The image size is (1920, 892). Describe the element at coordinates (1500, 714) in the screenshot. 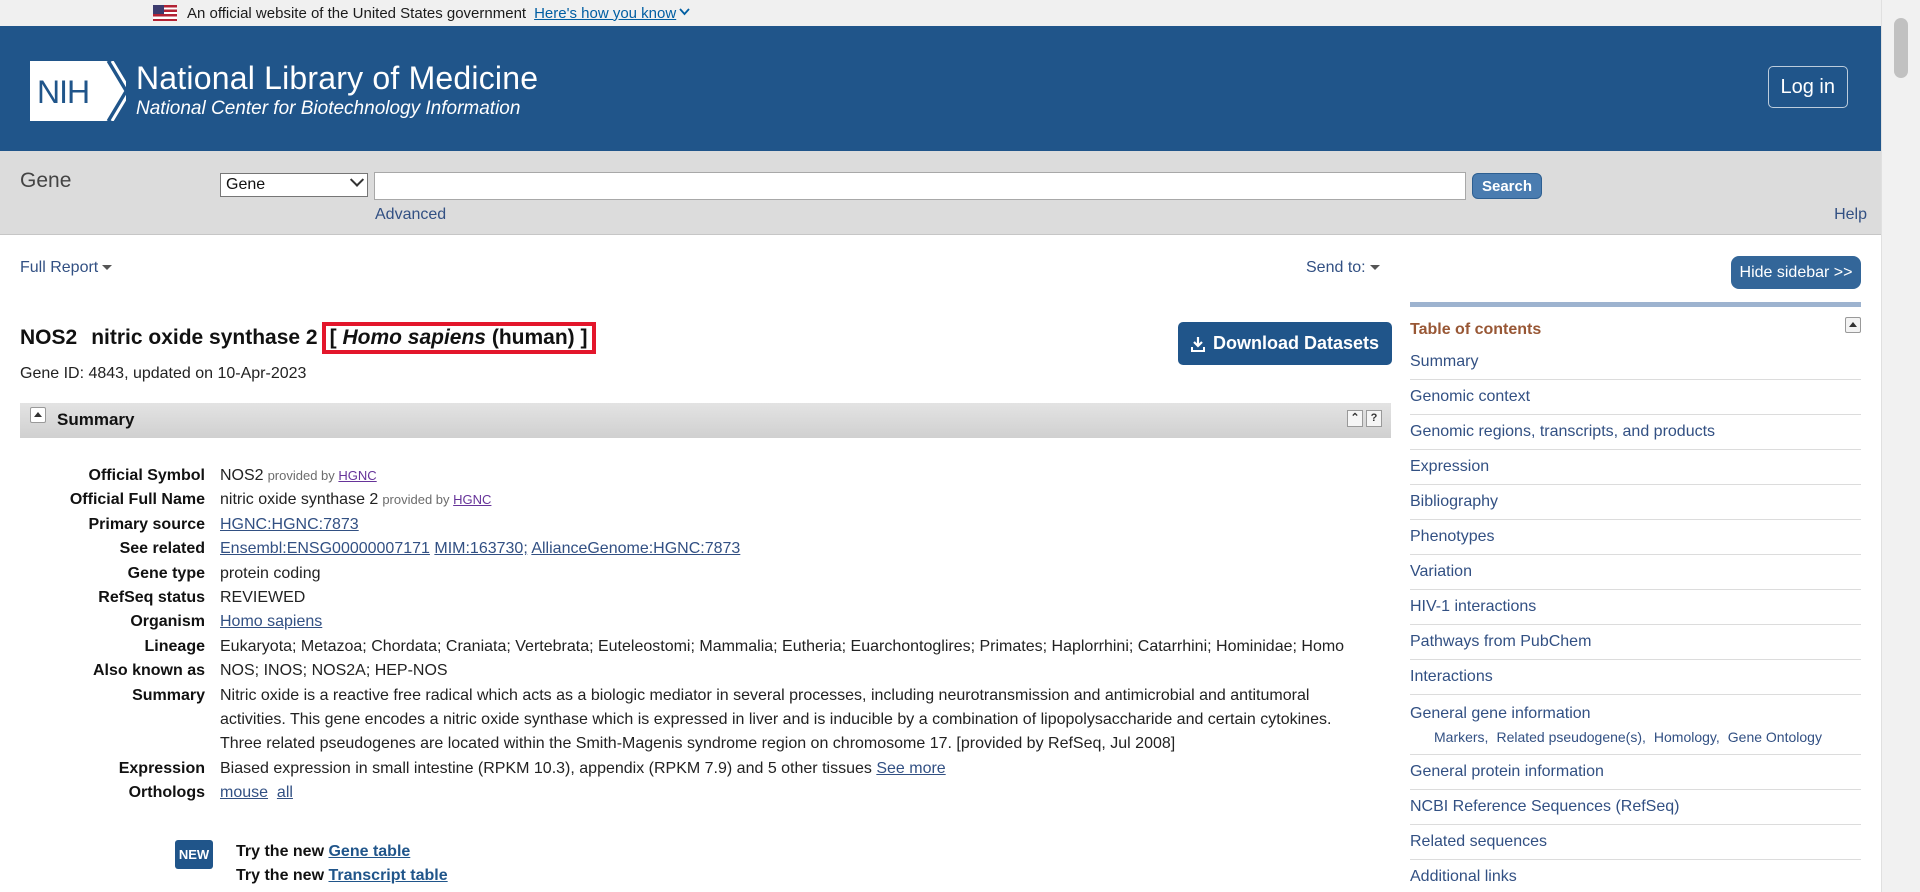

I see `toc-item-general-gene-info: General gene information` at that location.